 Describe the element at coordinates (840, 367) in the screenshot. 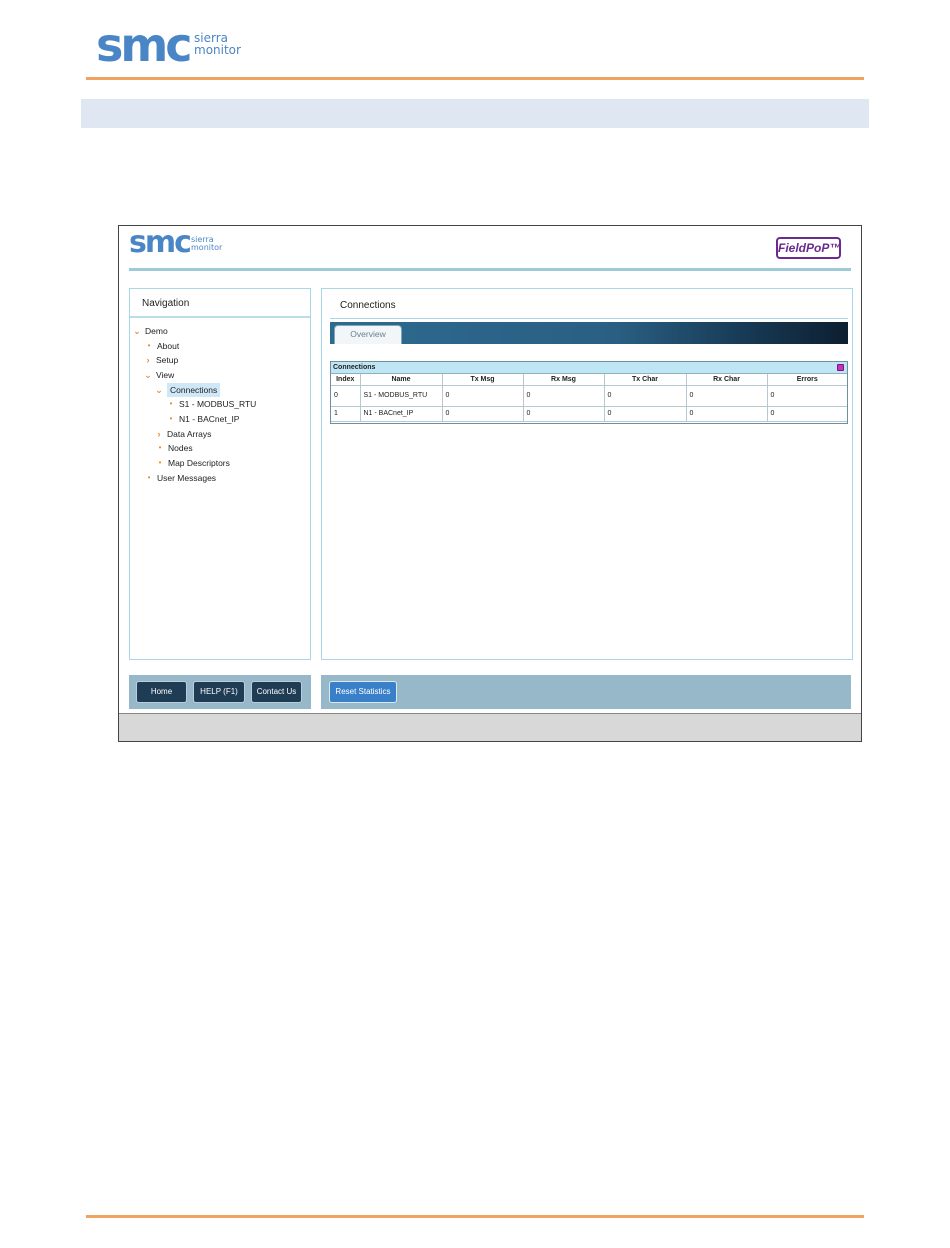

I see `collapse-icon` at that location.